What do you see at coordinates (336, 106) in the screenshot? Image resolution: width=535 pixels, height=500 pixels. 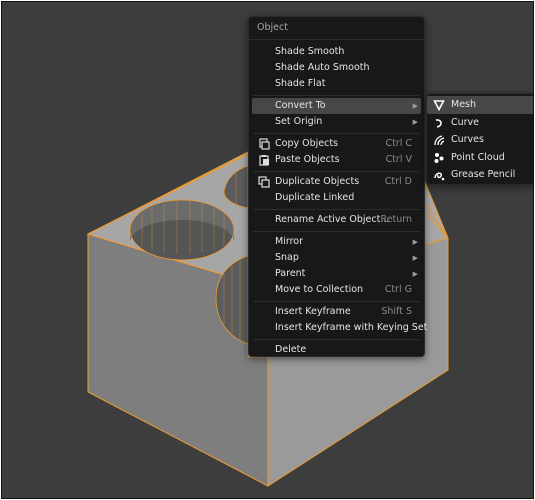 I see `menu-item-convert-to: Convert To ▶` at bounding box center [336, 106].